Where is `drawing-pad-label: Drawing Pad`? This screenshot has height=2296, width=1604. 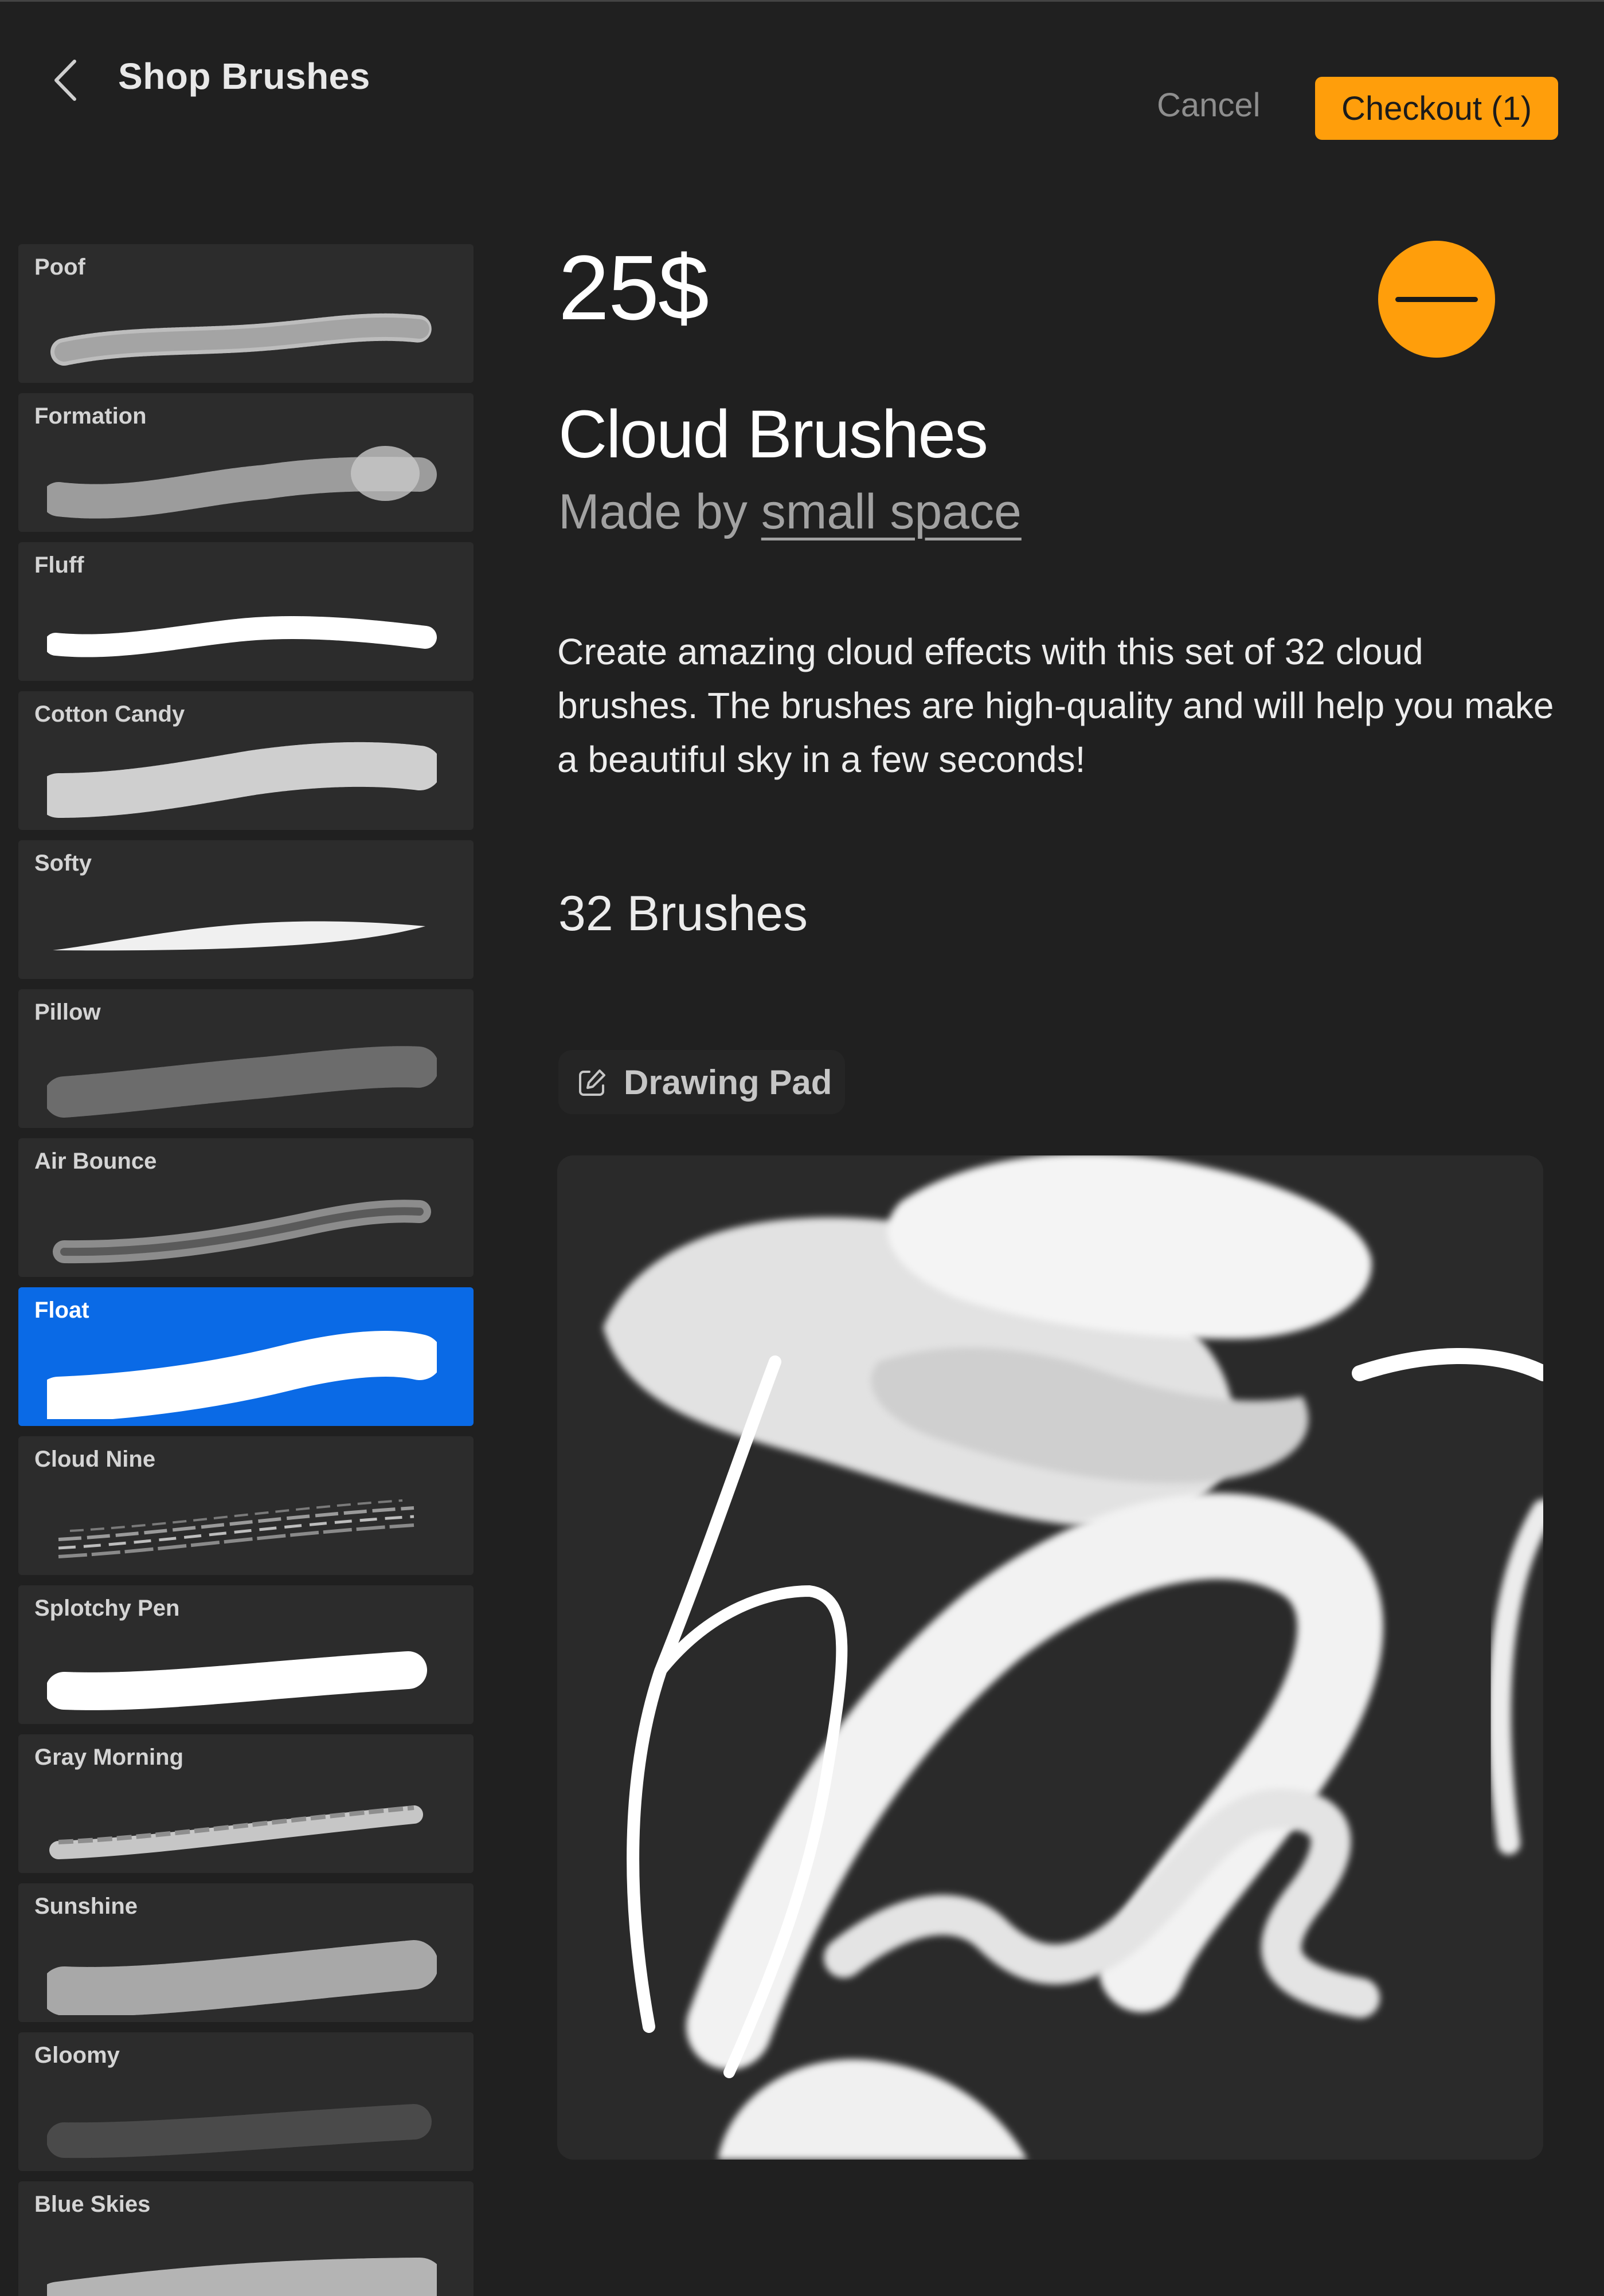 drawing-pad-label: Drawing Pad is located at coordinates (728, 1082).